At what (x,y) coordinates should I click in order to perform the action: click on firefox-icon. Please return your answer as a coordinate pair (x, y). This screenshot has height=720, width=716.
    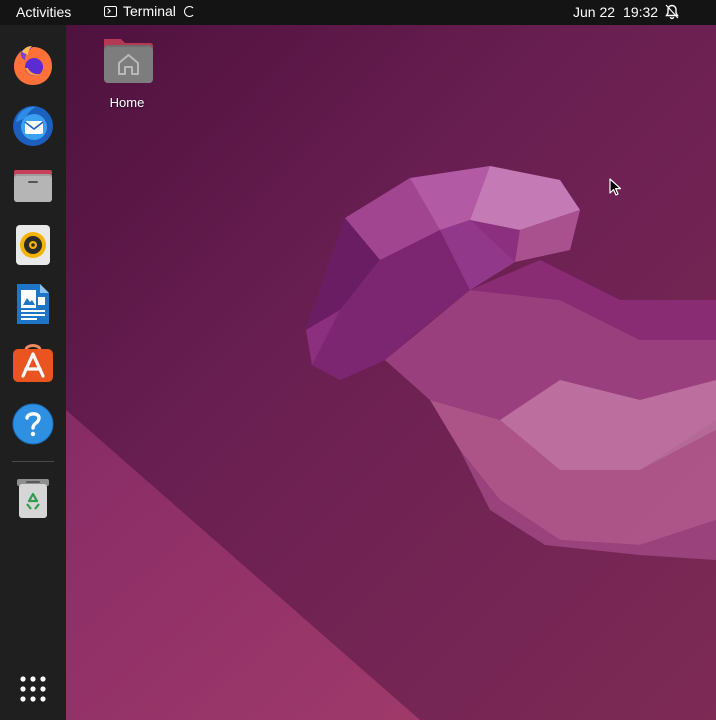
    Looking at the image, I should click on (33, 65).